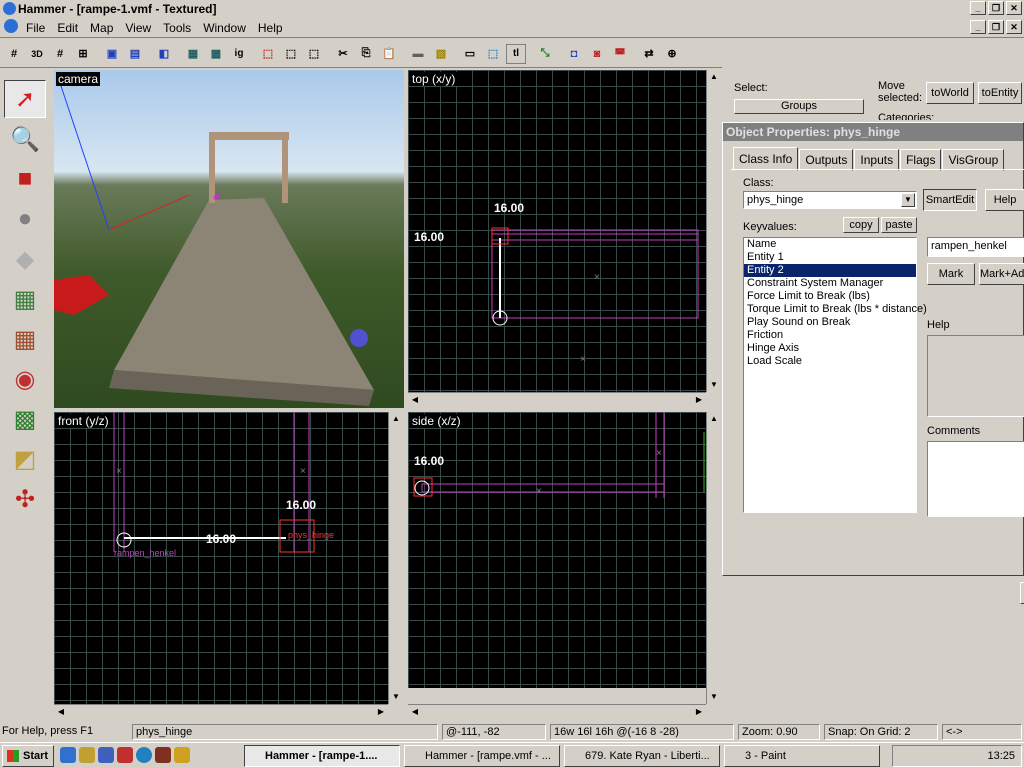 Image resolution: width=1024 pixels, height=768 pixels. What do you see at coordinates (545, 54) in the screenshot?
I see `flip-icon: ⤡` at bounding box center [545, 54].